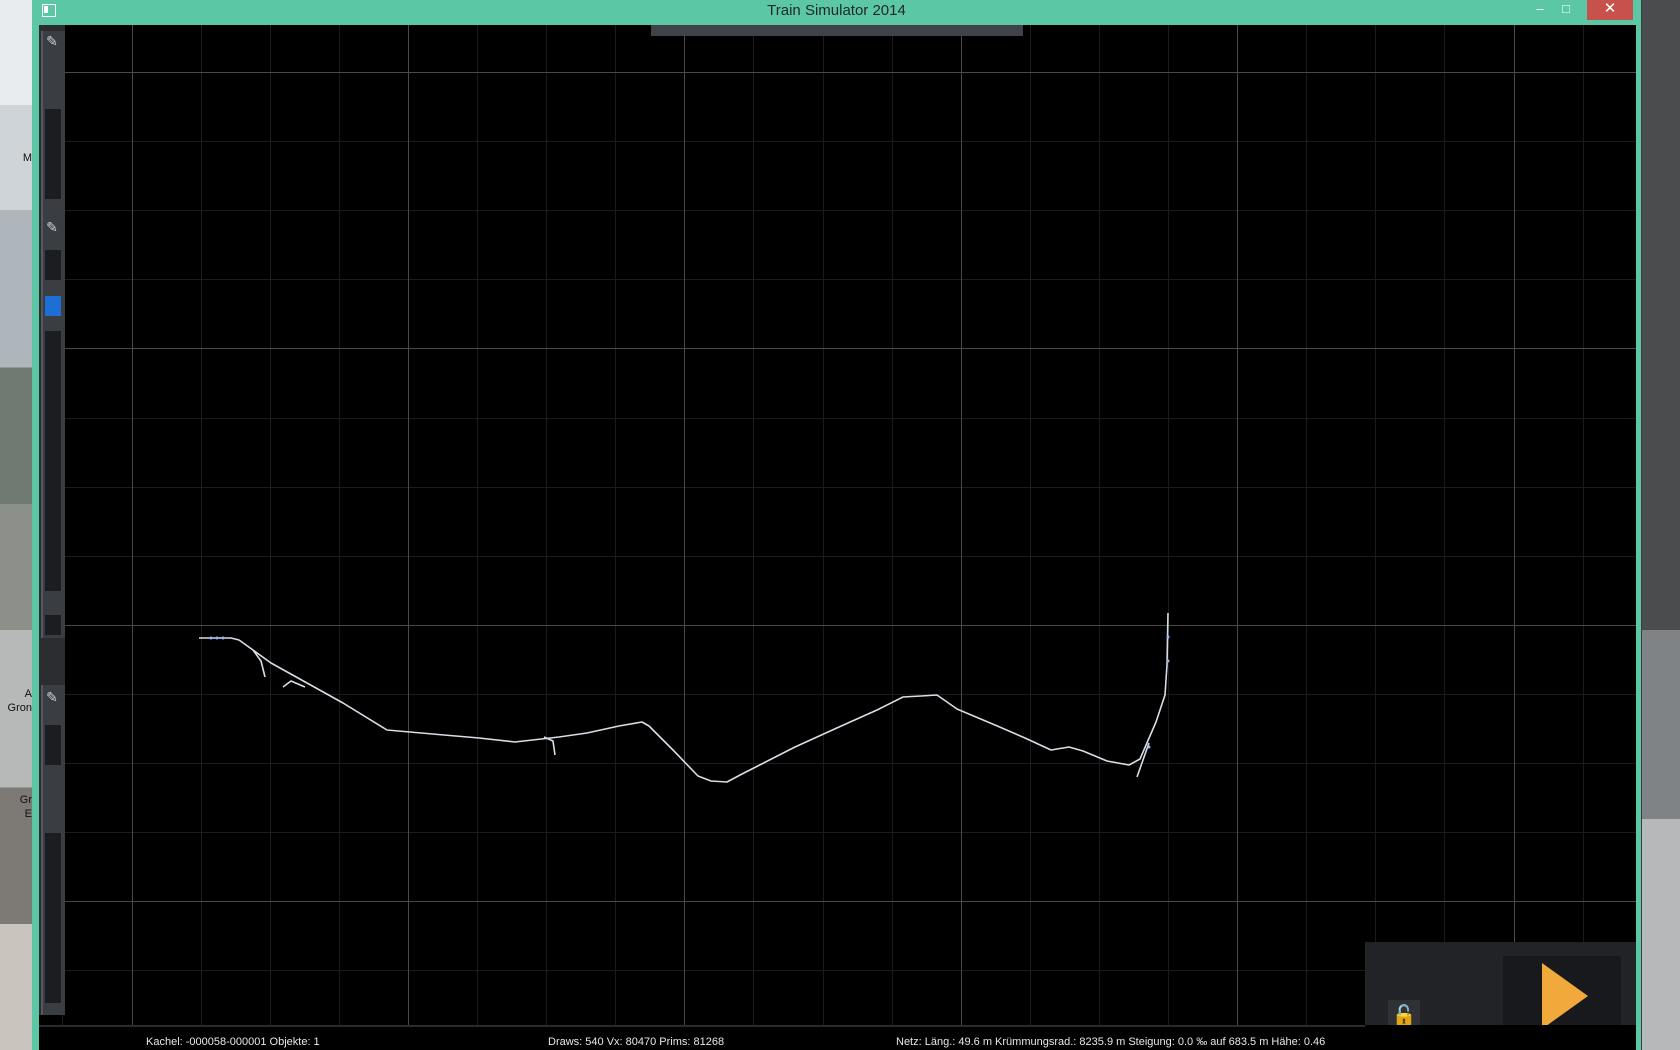 Image resolution: width=1680 pixels, height=1050 pixels. What do you see at coordinates (1540, 10) in the screenshot?
I see `minimize-button: –` at bounding box center [1540, 10].